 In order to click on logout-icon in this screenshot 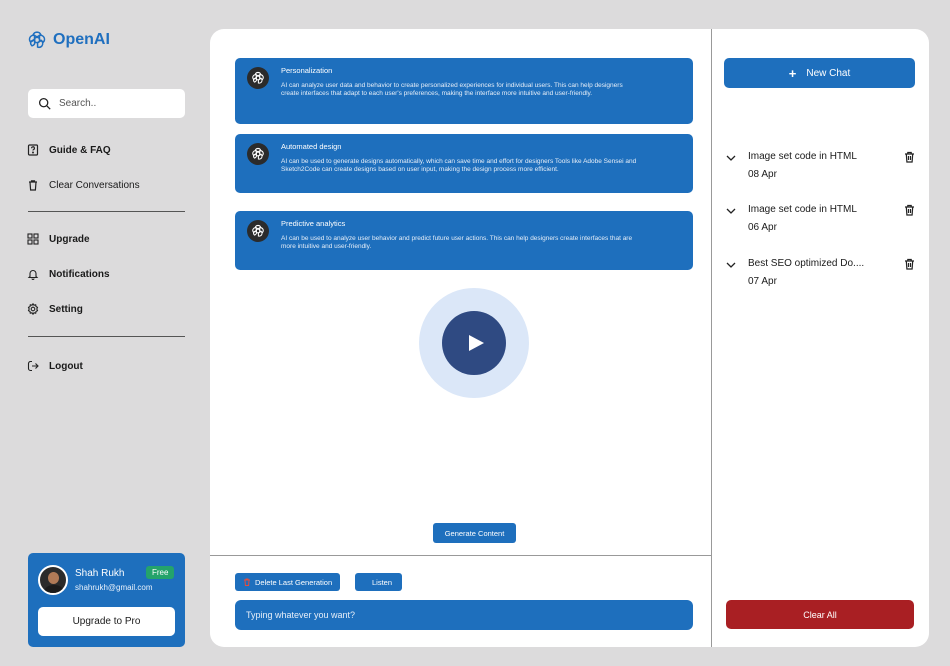, I will do `click(33, 366)`.